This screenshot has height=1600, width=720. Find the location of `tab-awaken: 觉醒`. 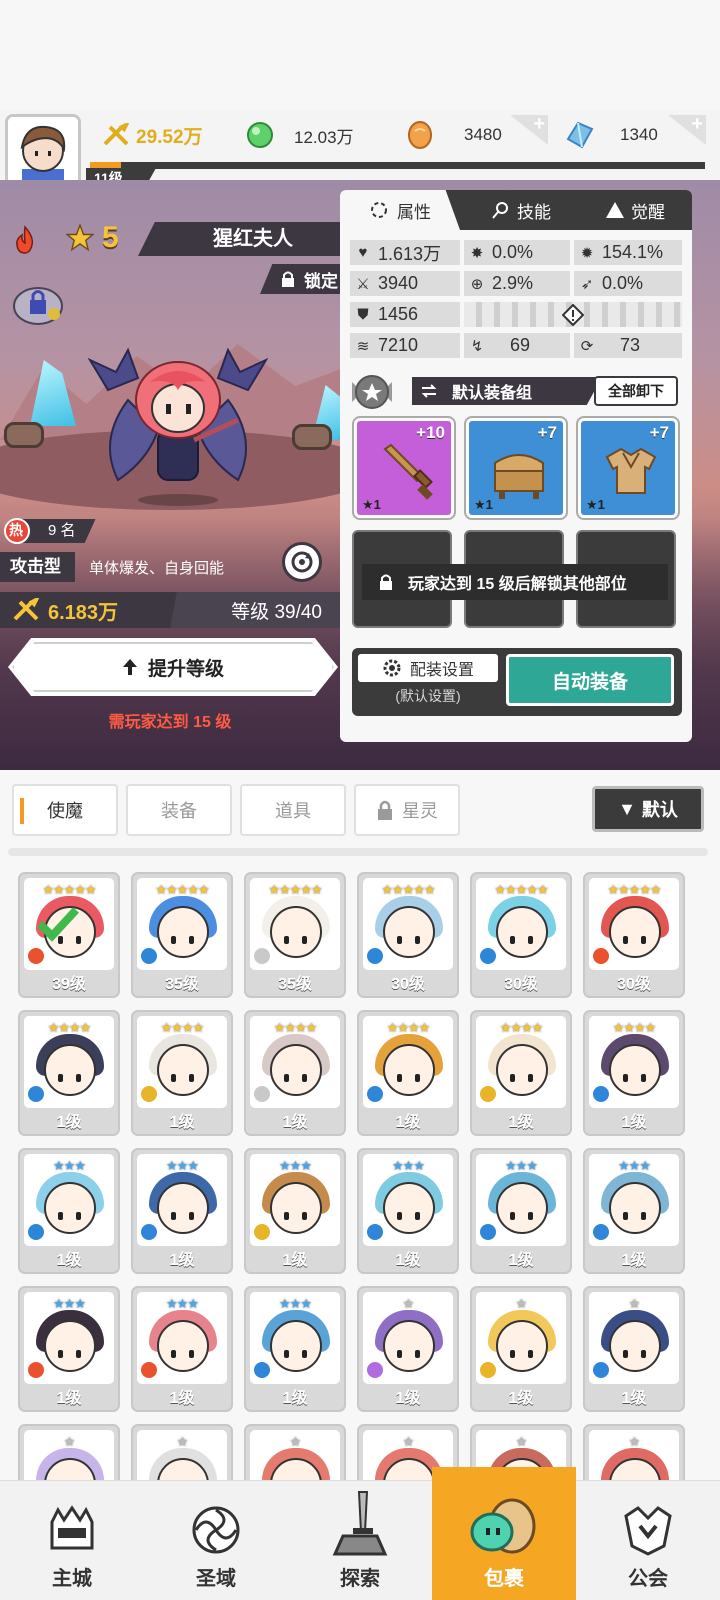

tab-awaken: 觉醒 is located at coordinates (635, 210).